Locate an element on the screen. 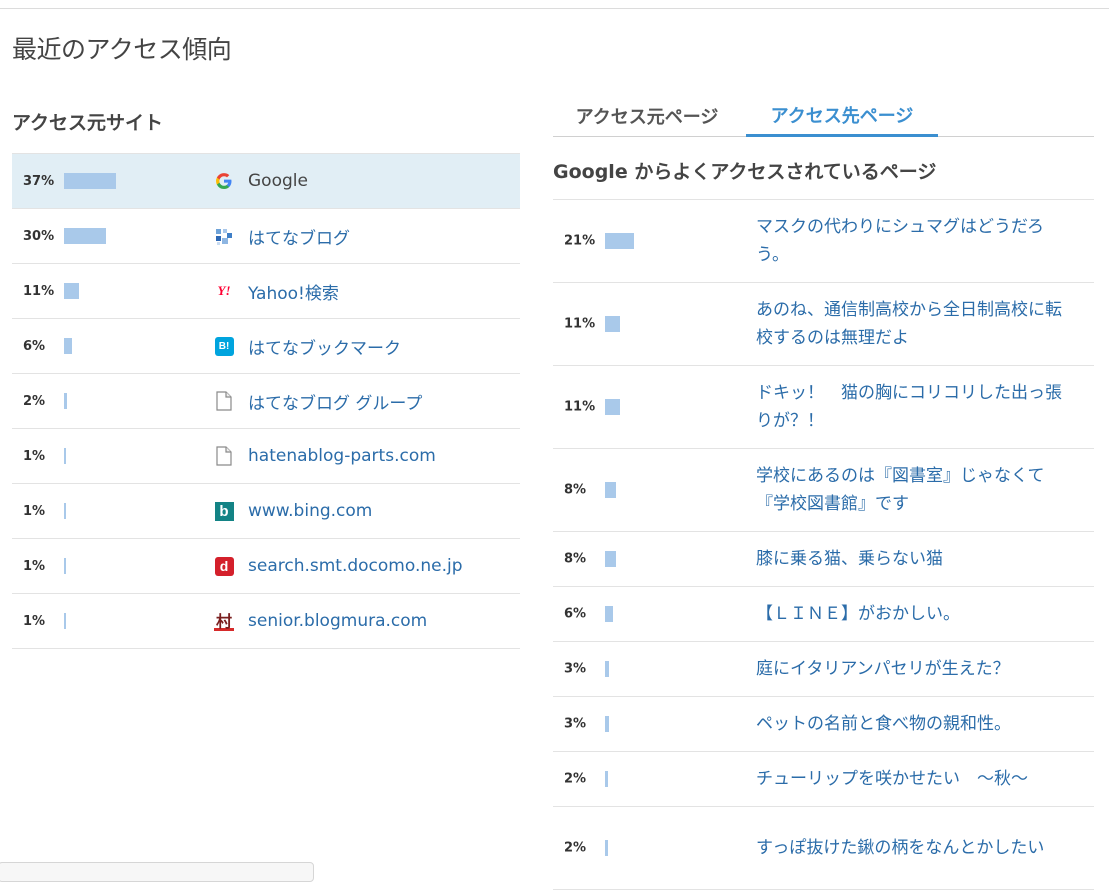 The image size is (1109, 890). source-row: 1% b www.bing.com is located at coordinates (266, 511).